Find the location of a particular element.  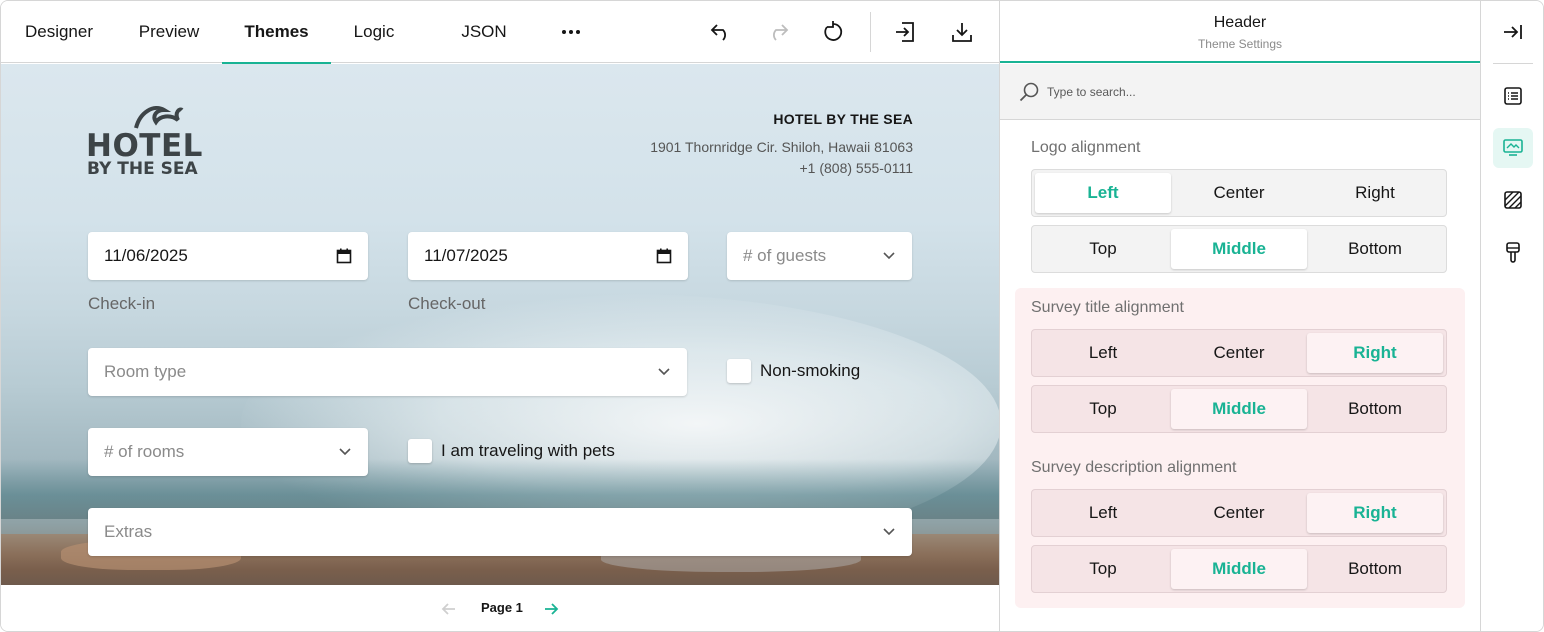

checkin-label: Check-in is located at coordinates (122, 303).